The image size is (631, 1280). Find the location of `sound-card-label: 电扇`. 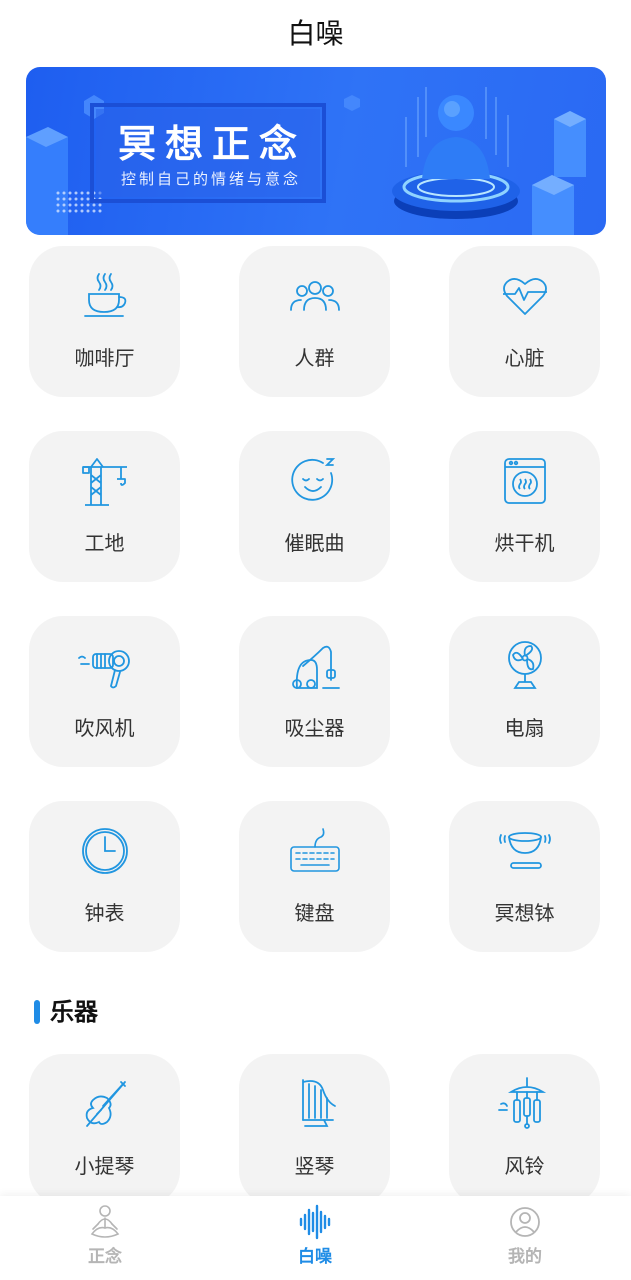

sound-card-label: 电扇 is located at coordinates (524, 728).